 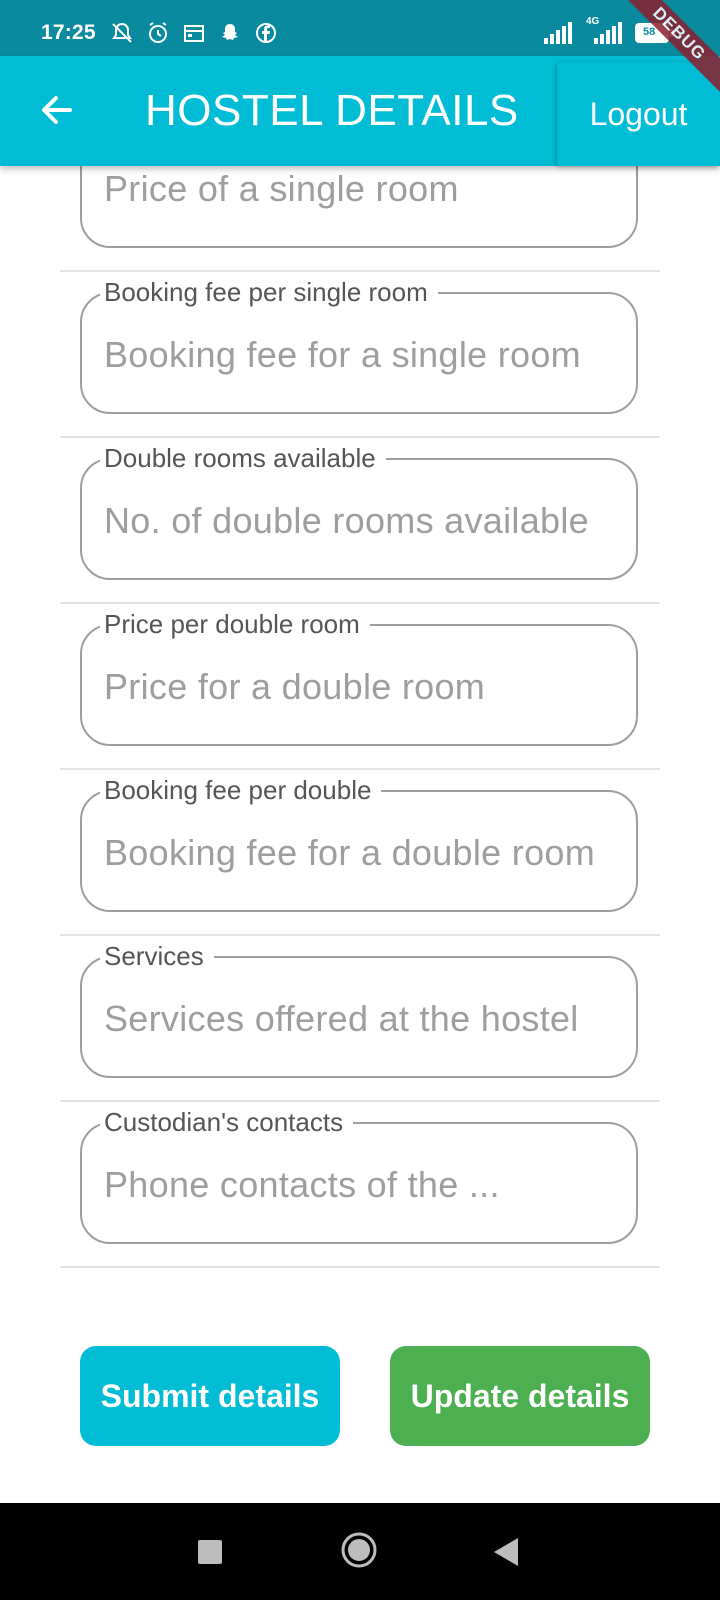 I want to click on back-nav-icon, so click(x=506, y=1552).